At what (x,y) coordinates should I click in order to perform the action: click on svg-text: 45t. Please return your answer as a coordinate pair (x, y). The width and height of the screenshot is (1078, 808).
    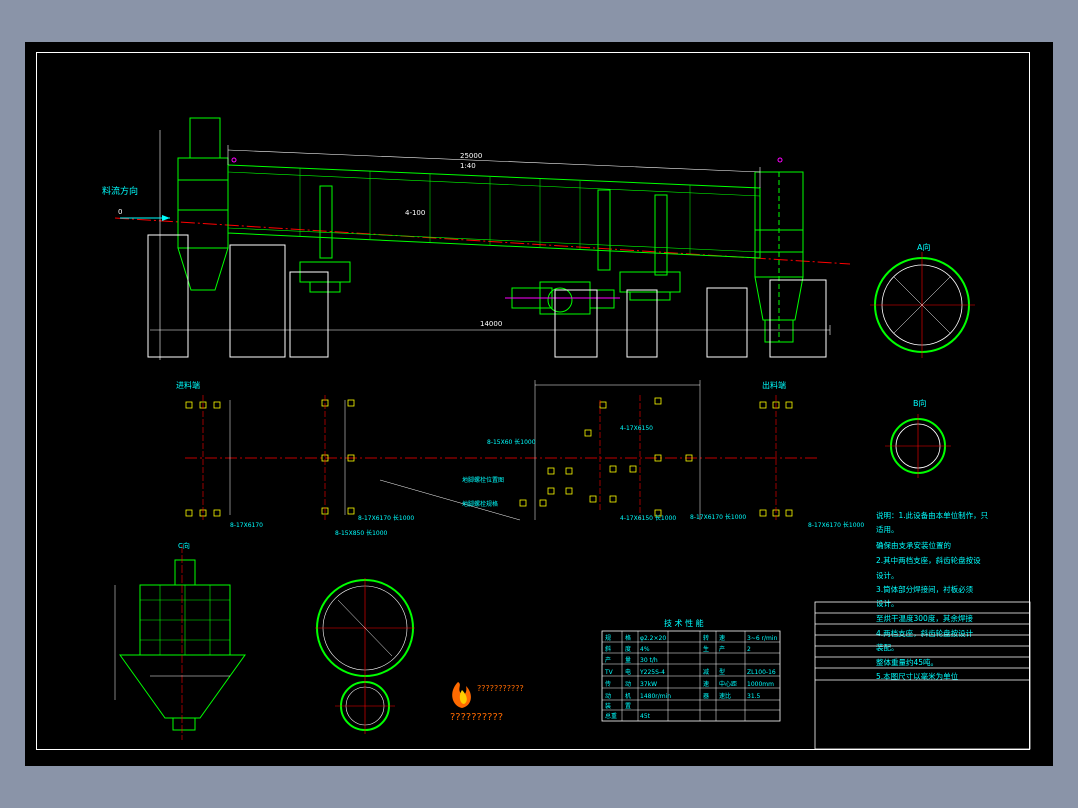
    Looking at the image, I should click on (645, 716).